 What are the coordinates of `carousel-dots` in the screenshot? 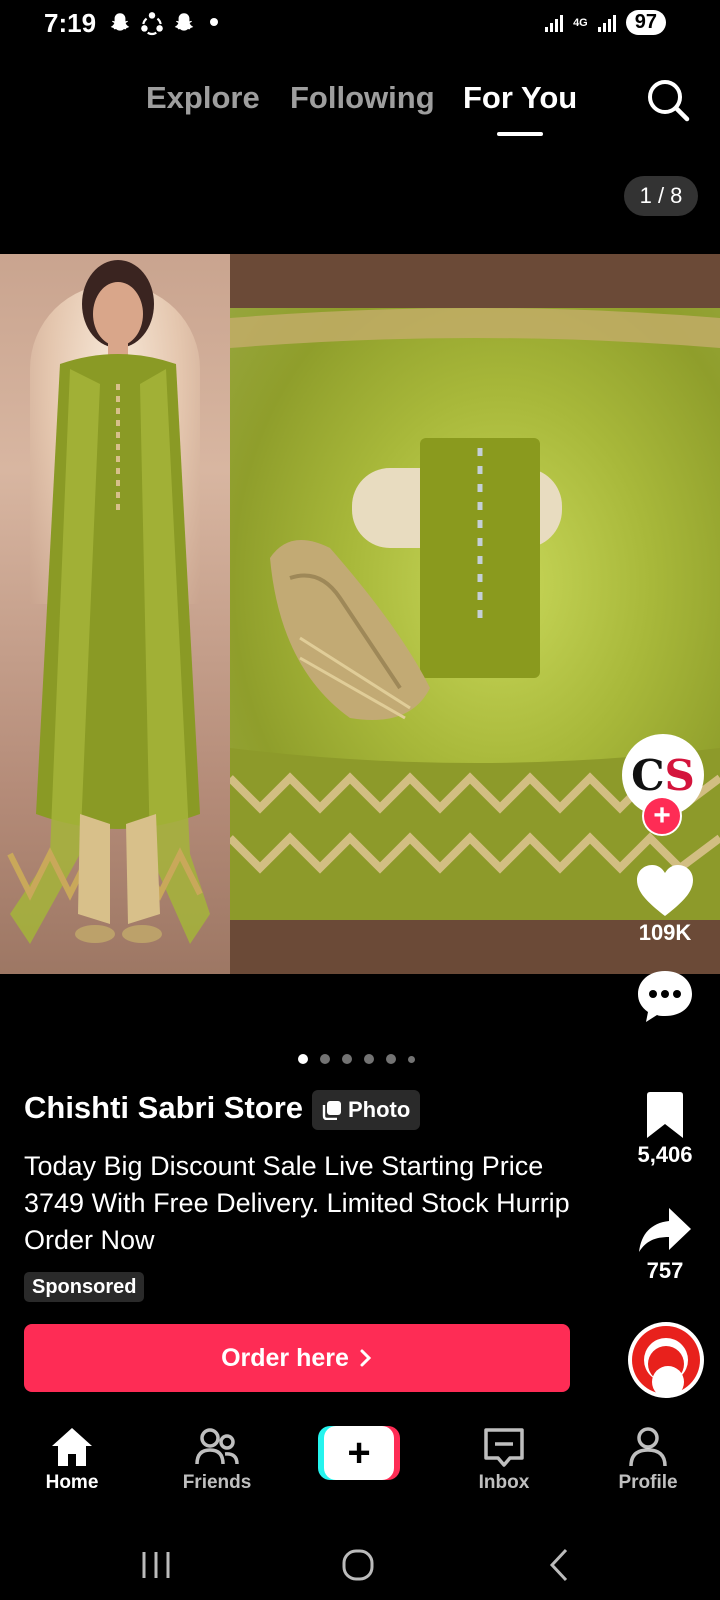 It's located at (356, 1059).